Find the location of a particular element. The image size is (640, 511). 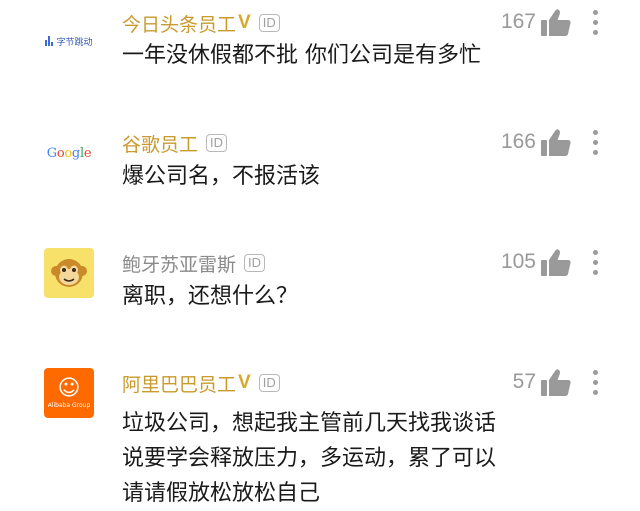

author-row: 阿里巴巴员工 V ID is located at coordinates (201, 383).